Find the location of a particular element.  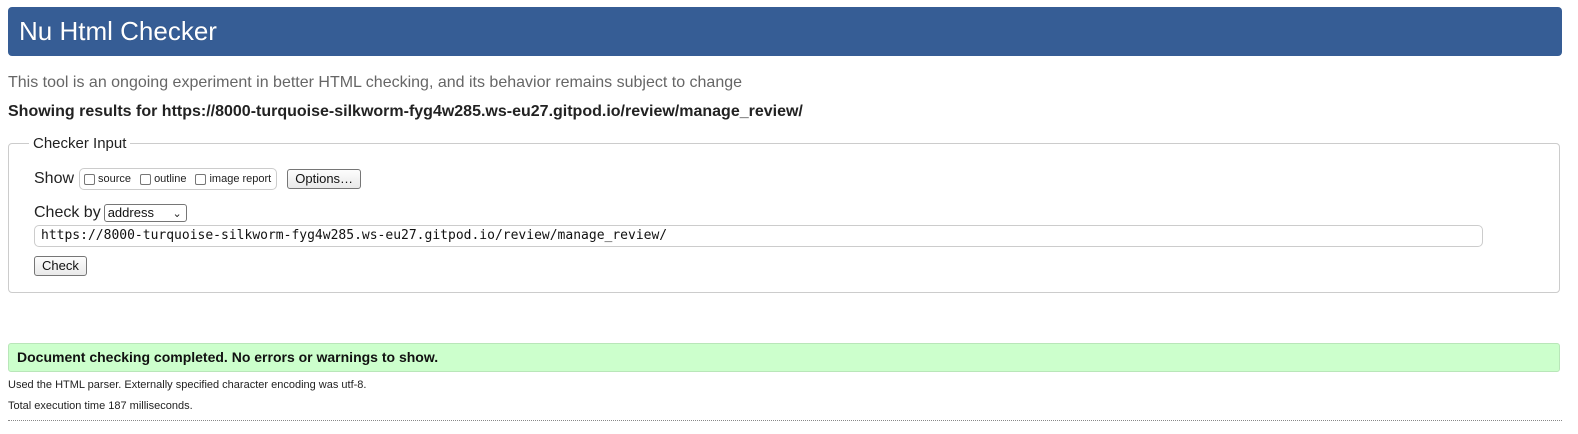

execution-time: Total execution time 187 milliseconds. is located at coordinates (100, 406).